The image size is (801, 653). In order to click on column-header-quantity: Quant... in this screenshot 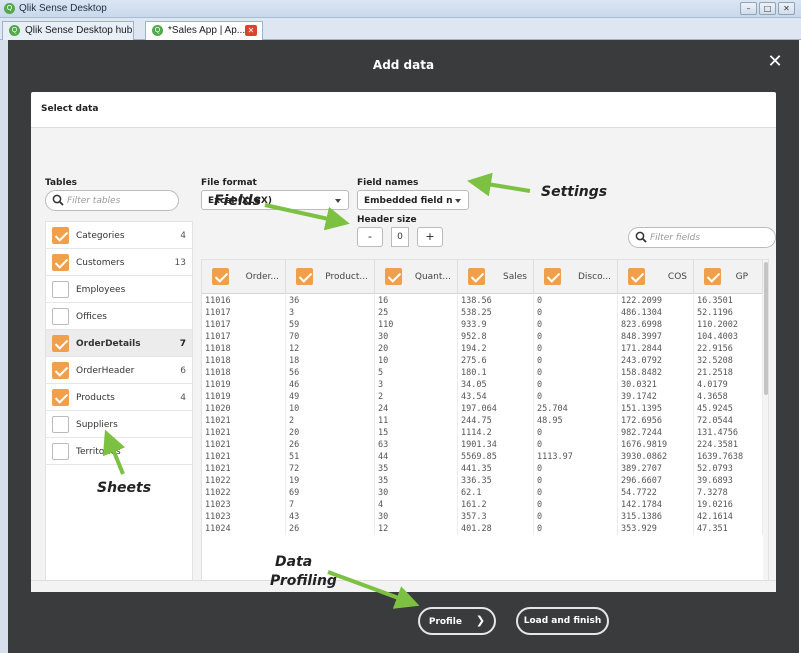, I will do `click(416, 277)`.